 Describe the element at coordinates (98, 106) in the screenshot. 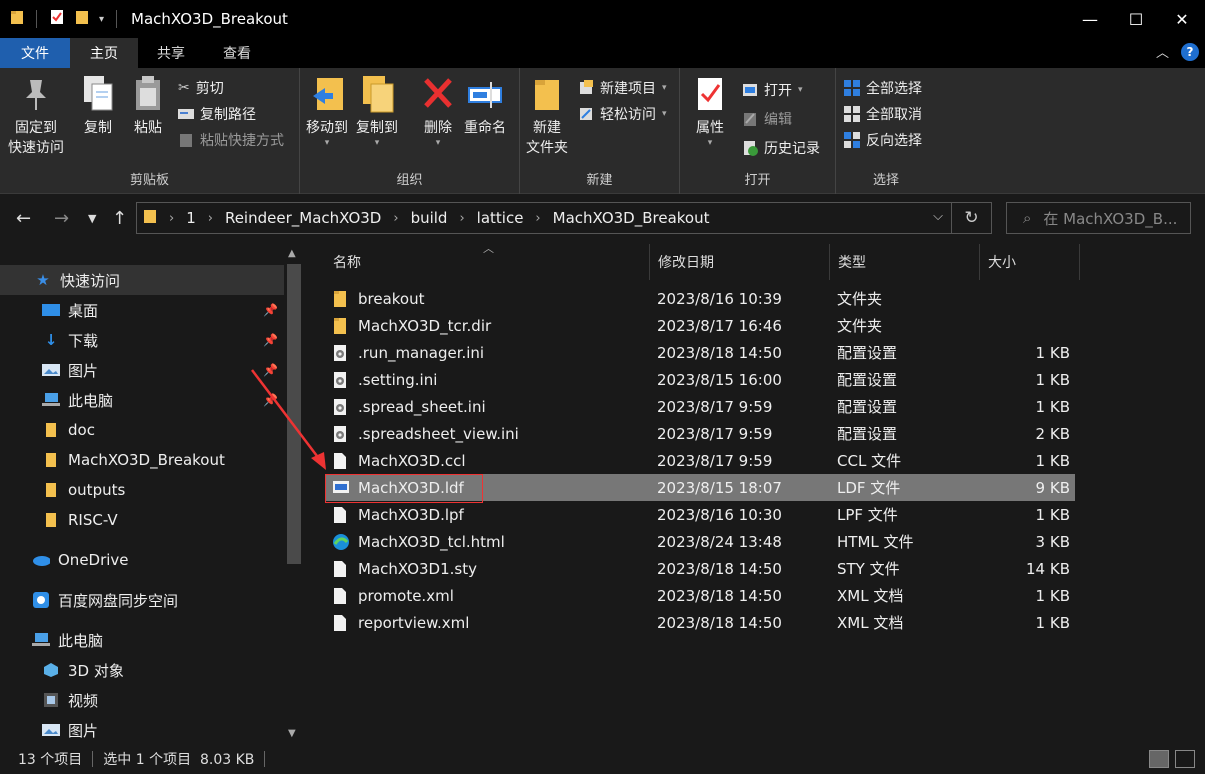

I see `copy-button: 复制` at that location.